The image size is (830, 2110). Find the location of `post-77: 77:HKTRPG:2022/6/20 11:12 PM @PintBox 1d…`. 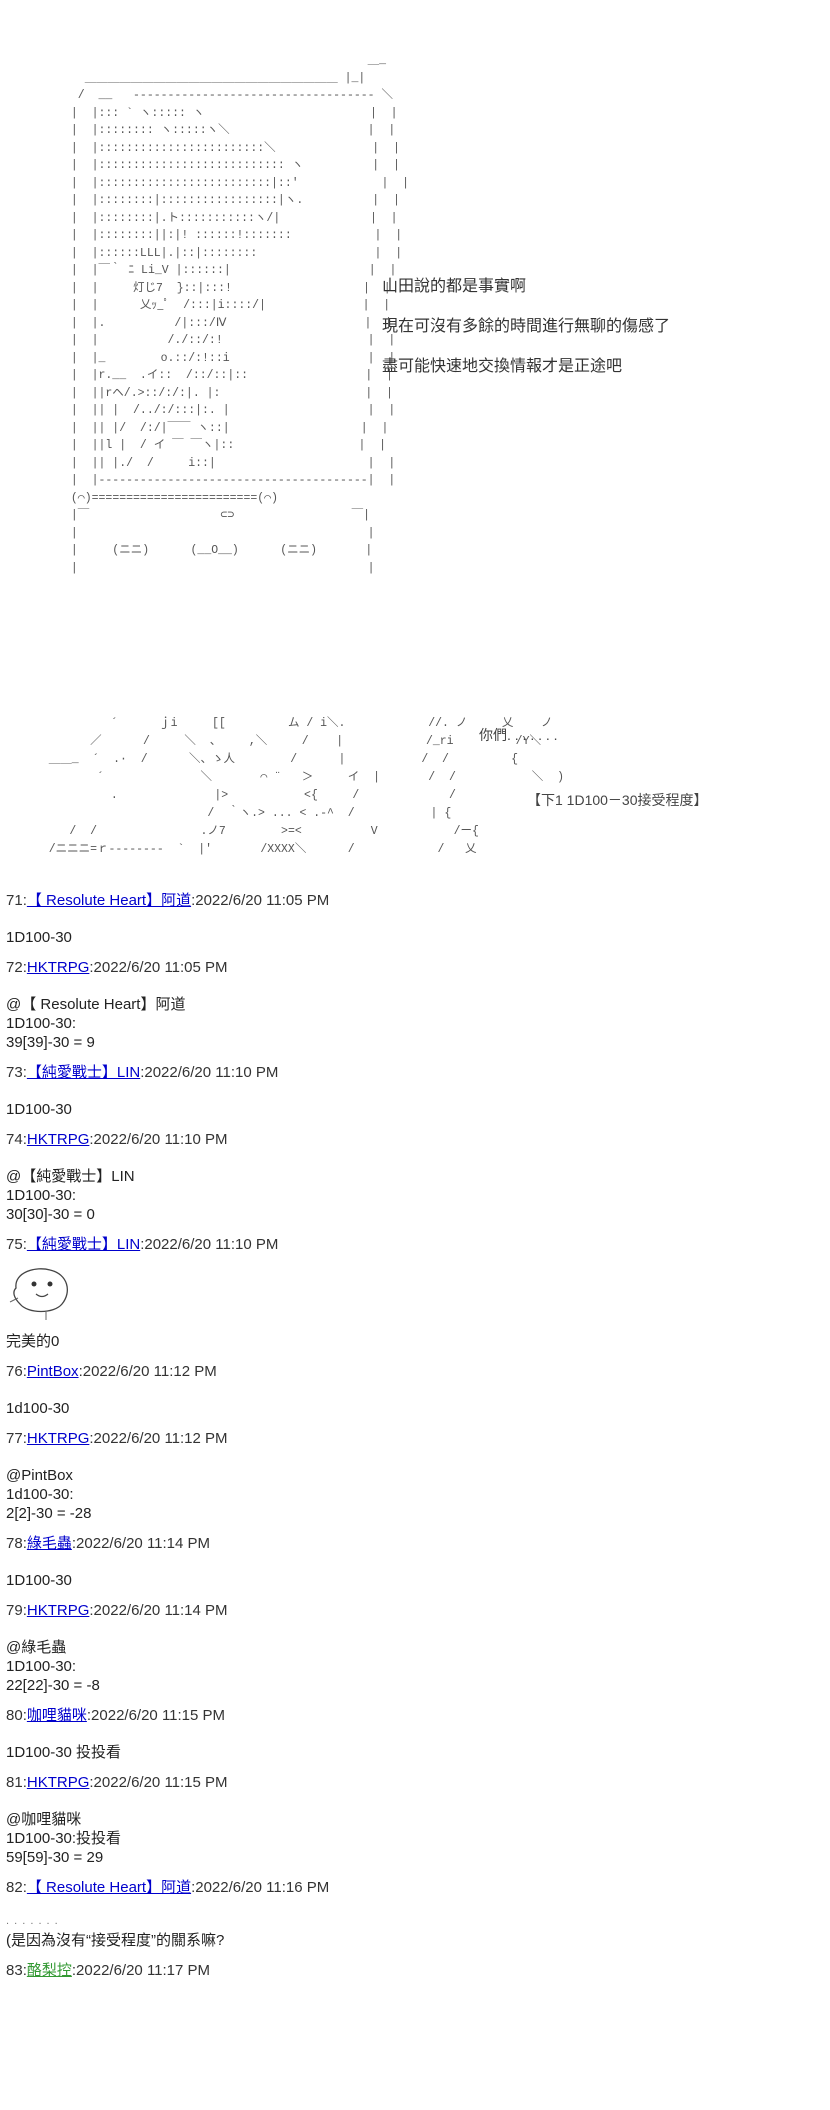

post-77: 77:HKTRPG:2022/6/20 11:12 PM @PintBox 1d… is located at coordinates (411, 1476).